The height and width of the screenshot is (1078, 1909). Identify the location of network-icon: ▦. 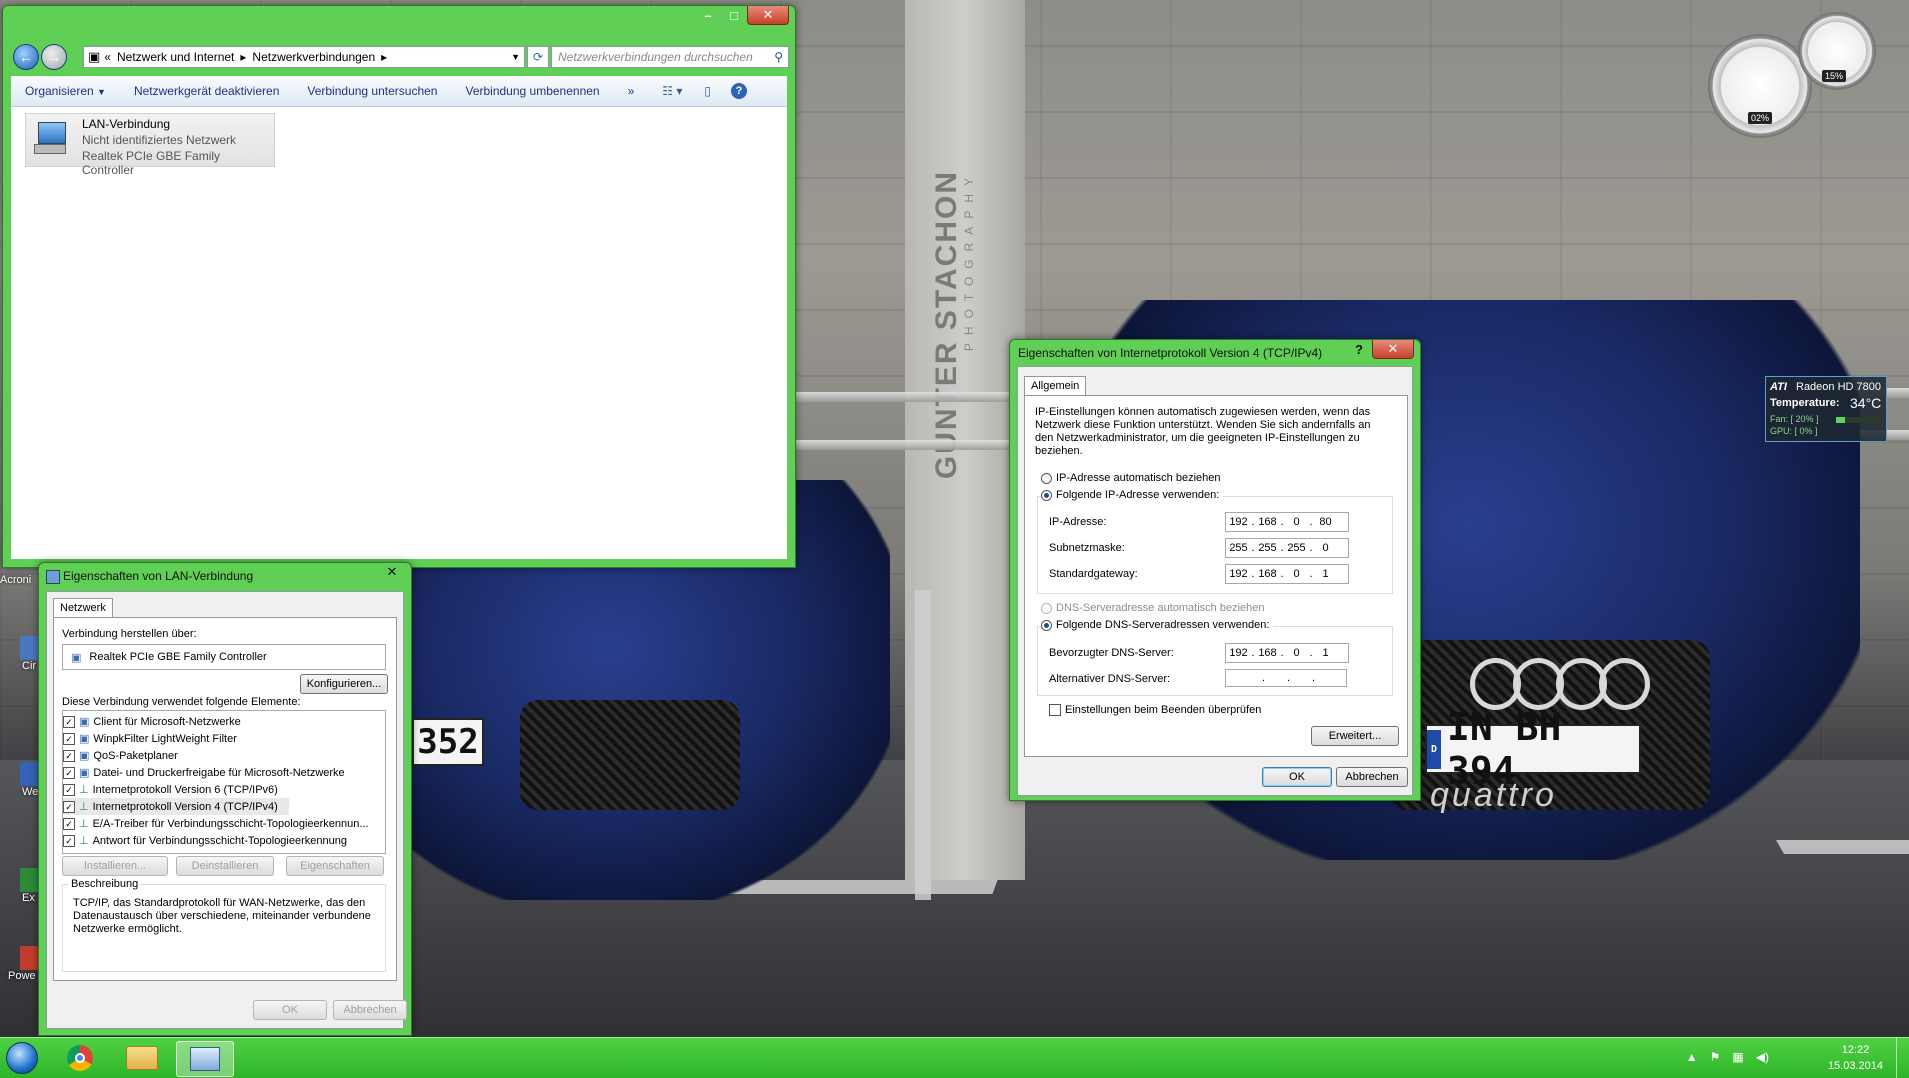
(1737, 1057).